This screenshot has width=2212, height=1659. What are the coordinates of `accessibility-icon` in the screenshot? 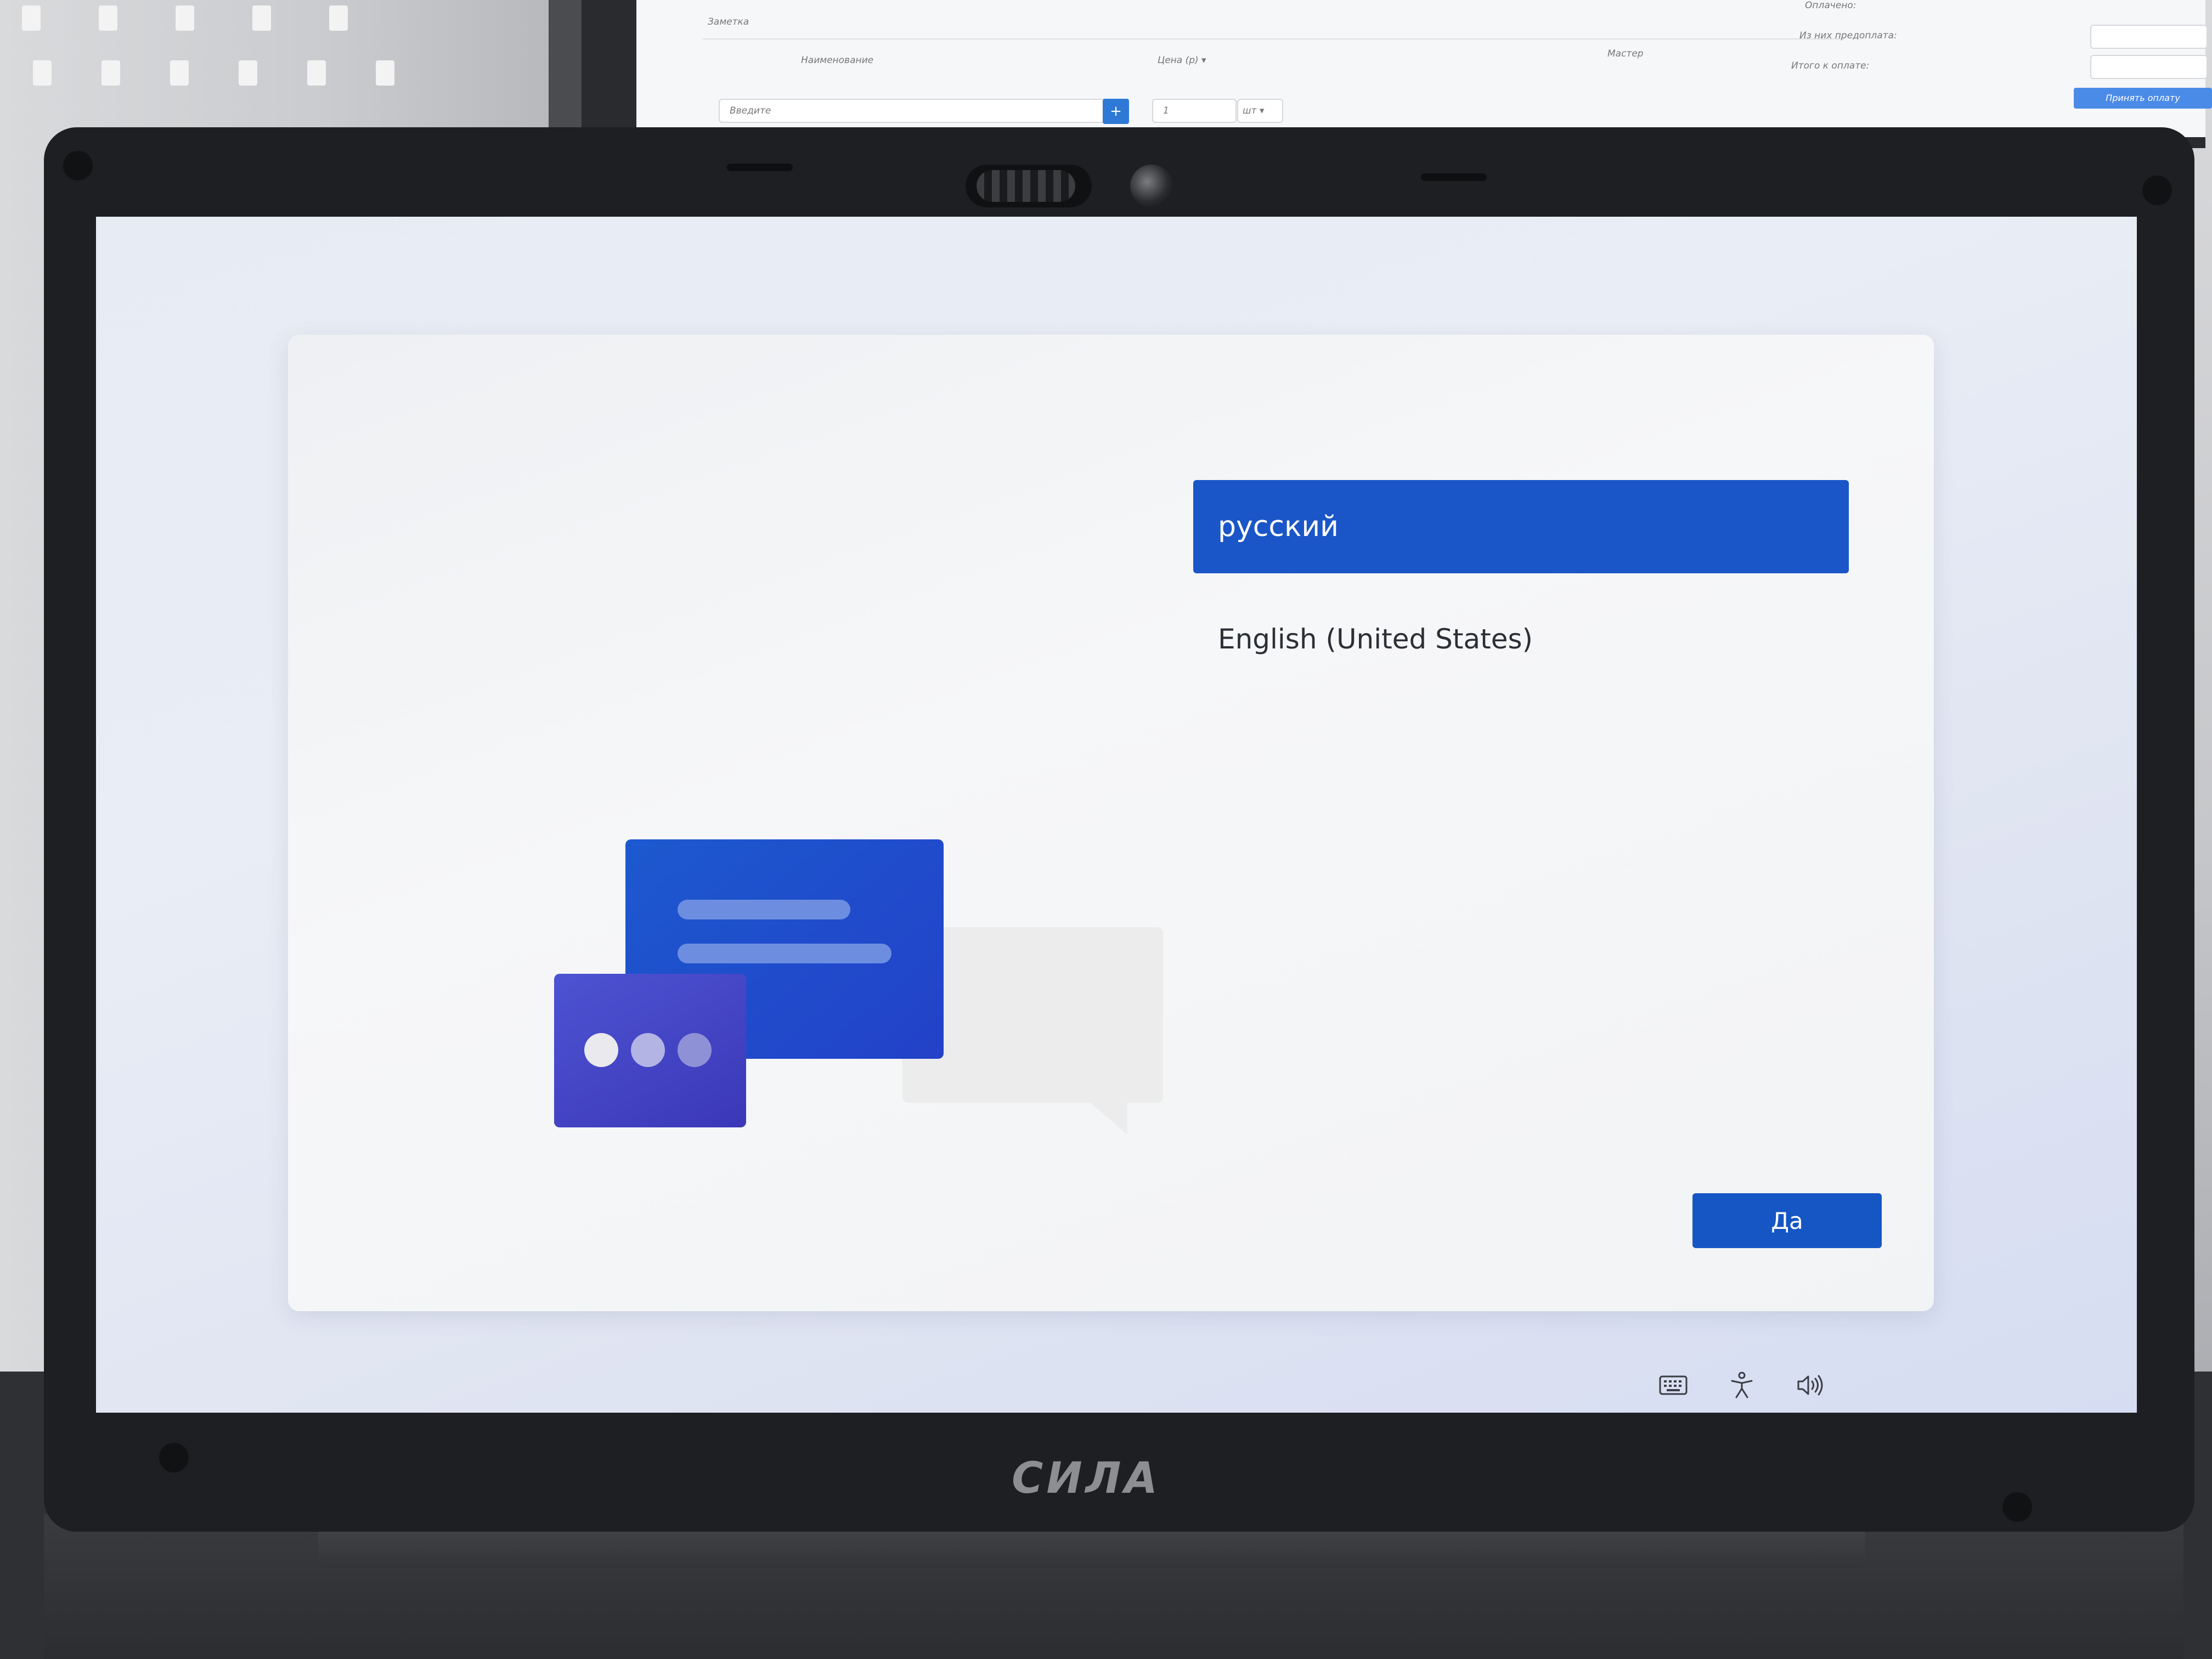 It's located at (1741, 1386).